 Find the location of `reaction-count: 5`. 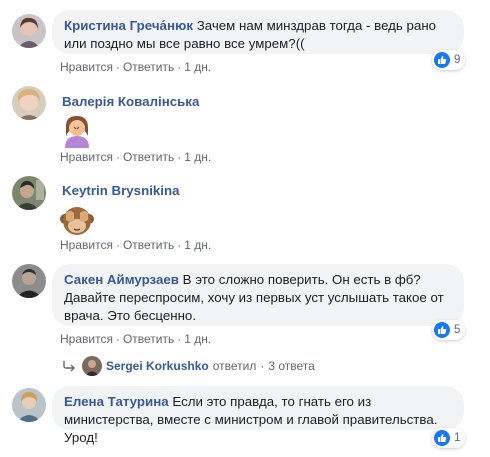

reaction-count: 5 is located at coordinates (457, 330).